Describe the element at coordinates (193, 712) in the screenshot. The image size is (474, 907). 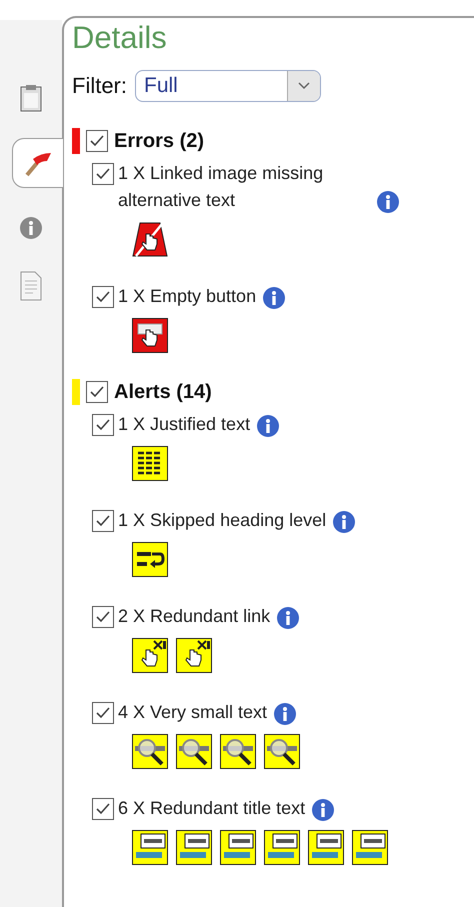
I see `item-label: 4 X Very small text` at that location.